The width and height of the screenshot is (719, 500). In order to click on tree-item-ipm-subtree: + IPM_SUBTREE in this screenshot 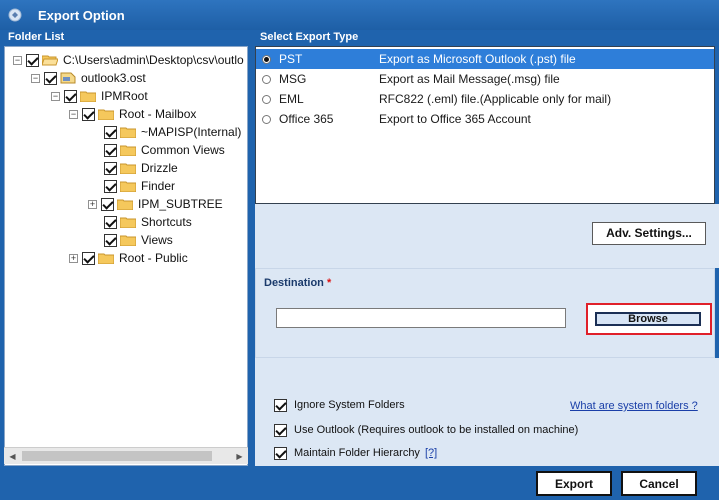, I will do `click(155, 204)`.